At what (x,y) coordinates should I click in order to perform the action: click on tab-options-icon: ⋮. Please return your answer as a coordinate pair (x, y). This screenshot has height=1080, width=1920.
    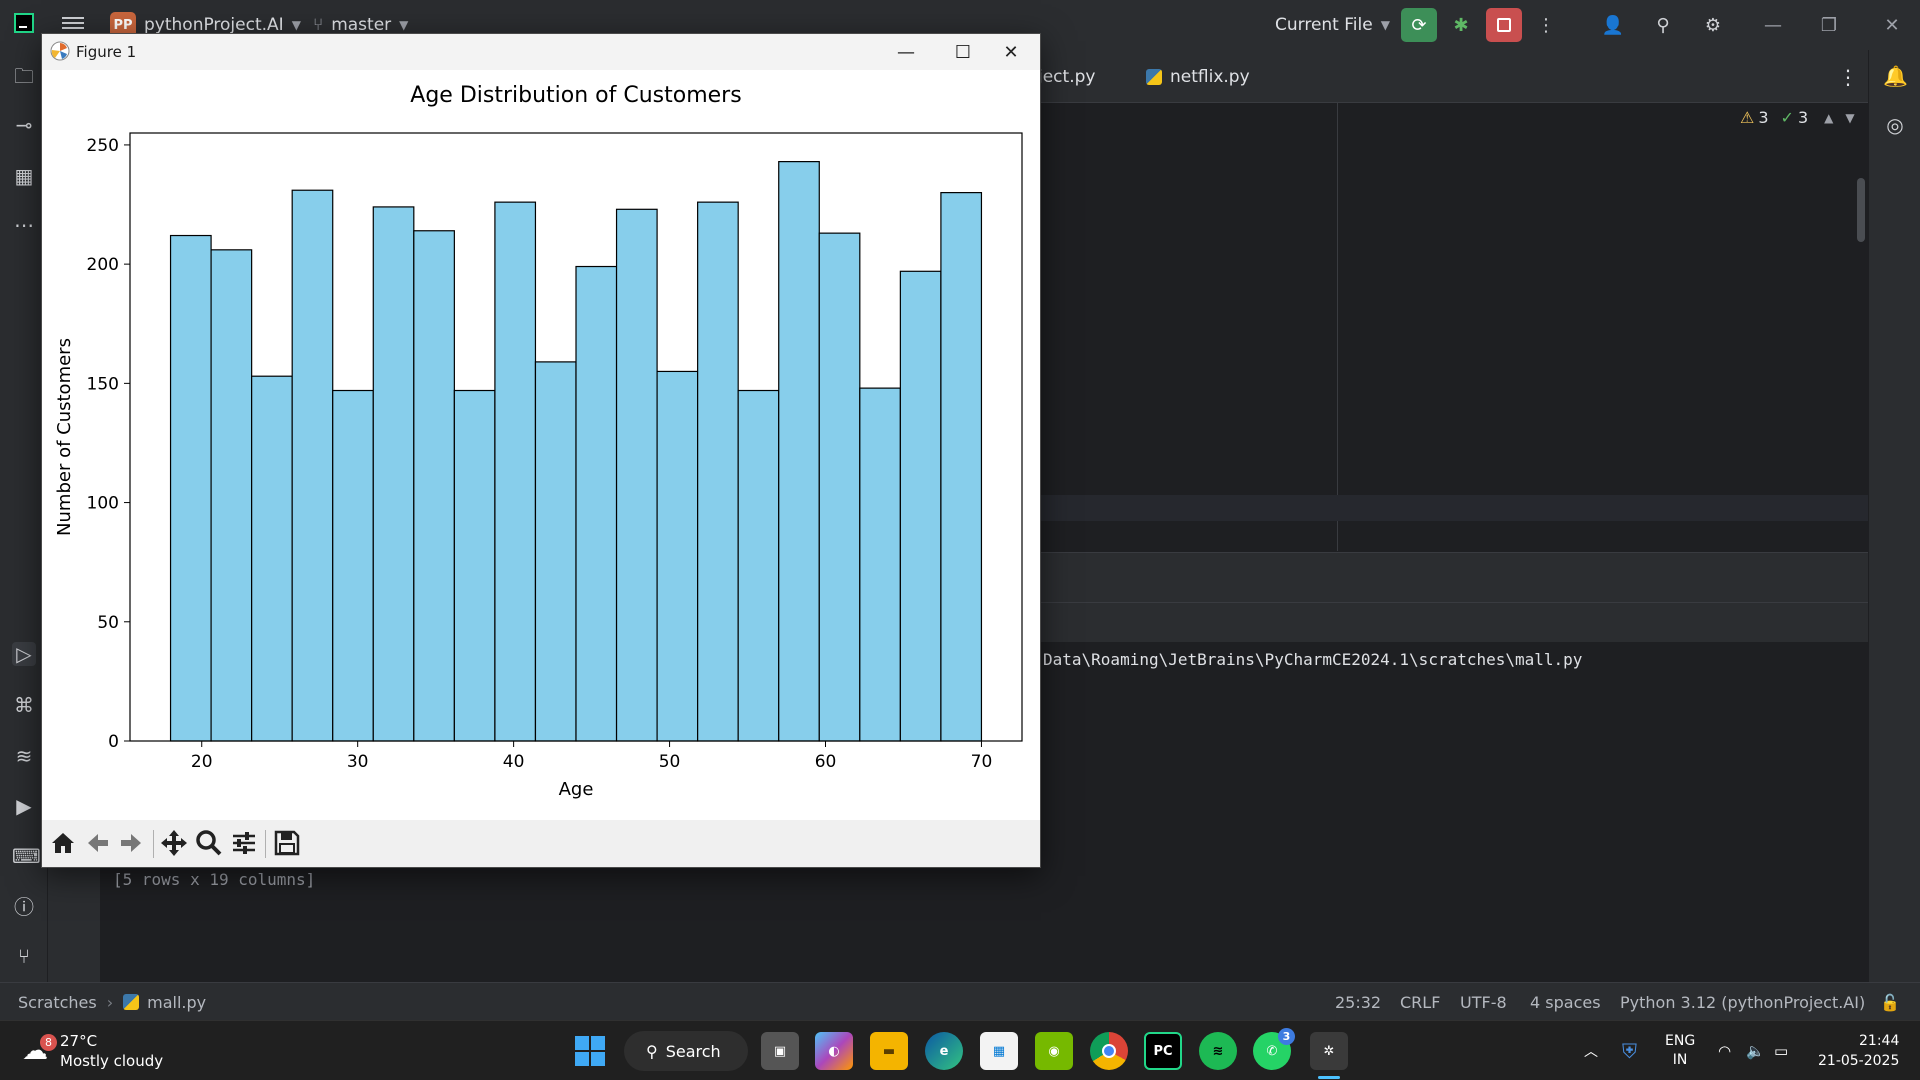
    Looking at the image, I should click on (1848, 76).